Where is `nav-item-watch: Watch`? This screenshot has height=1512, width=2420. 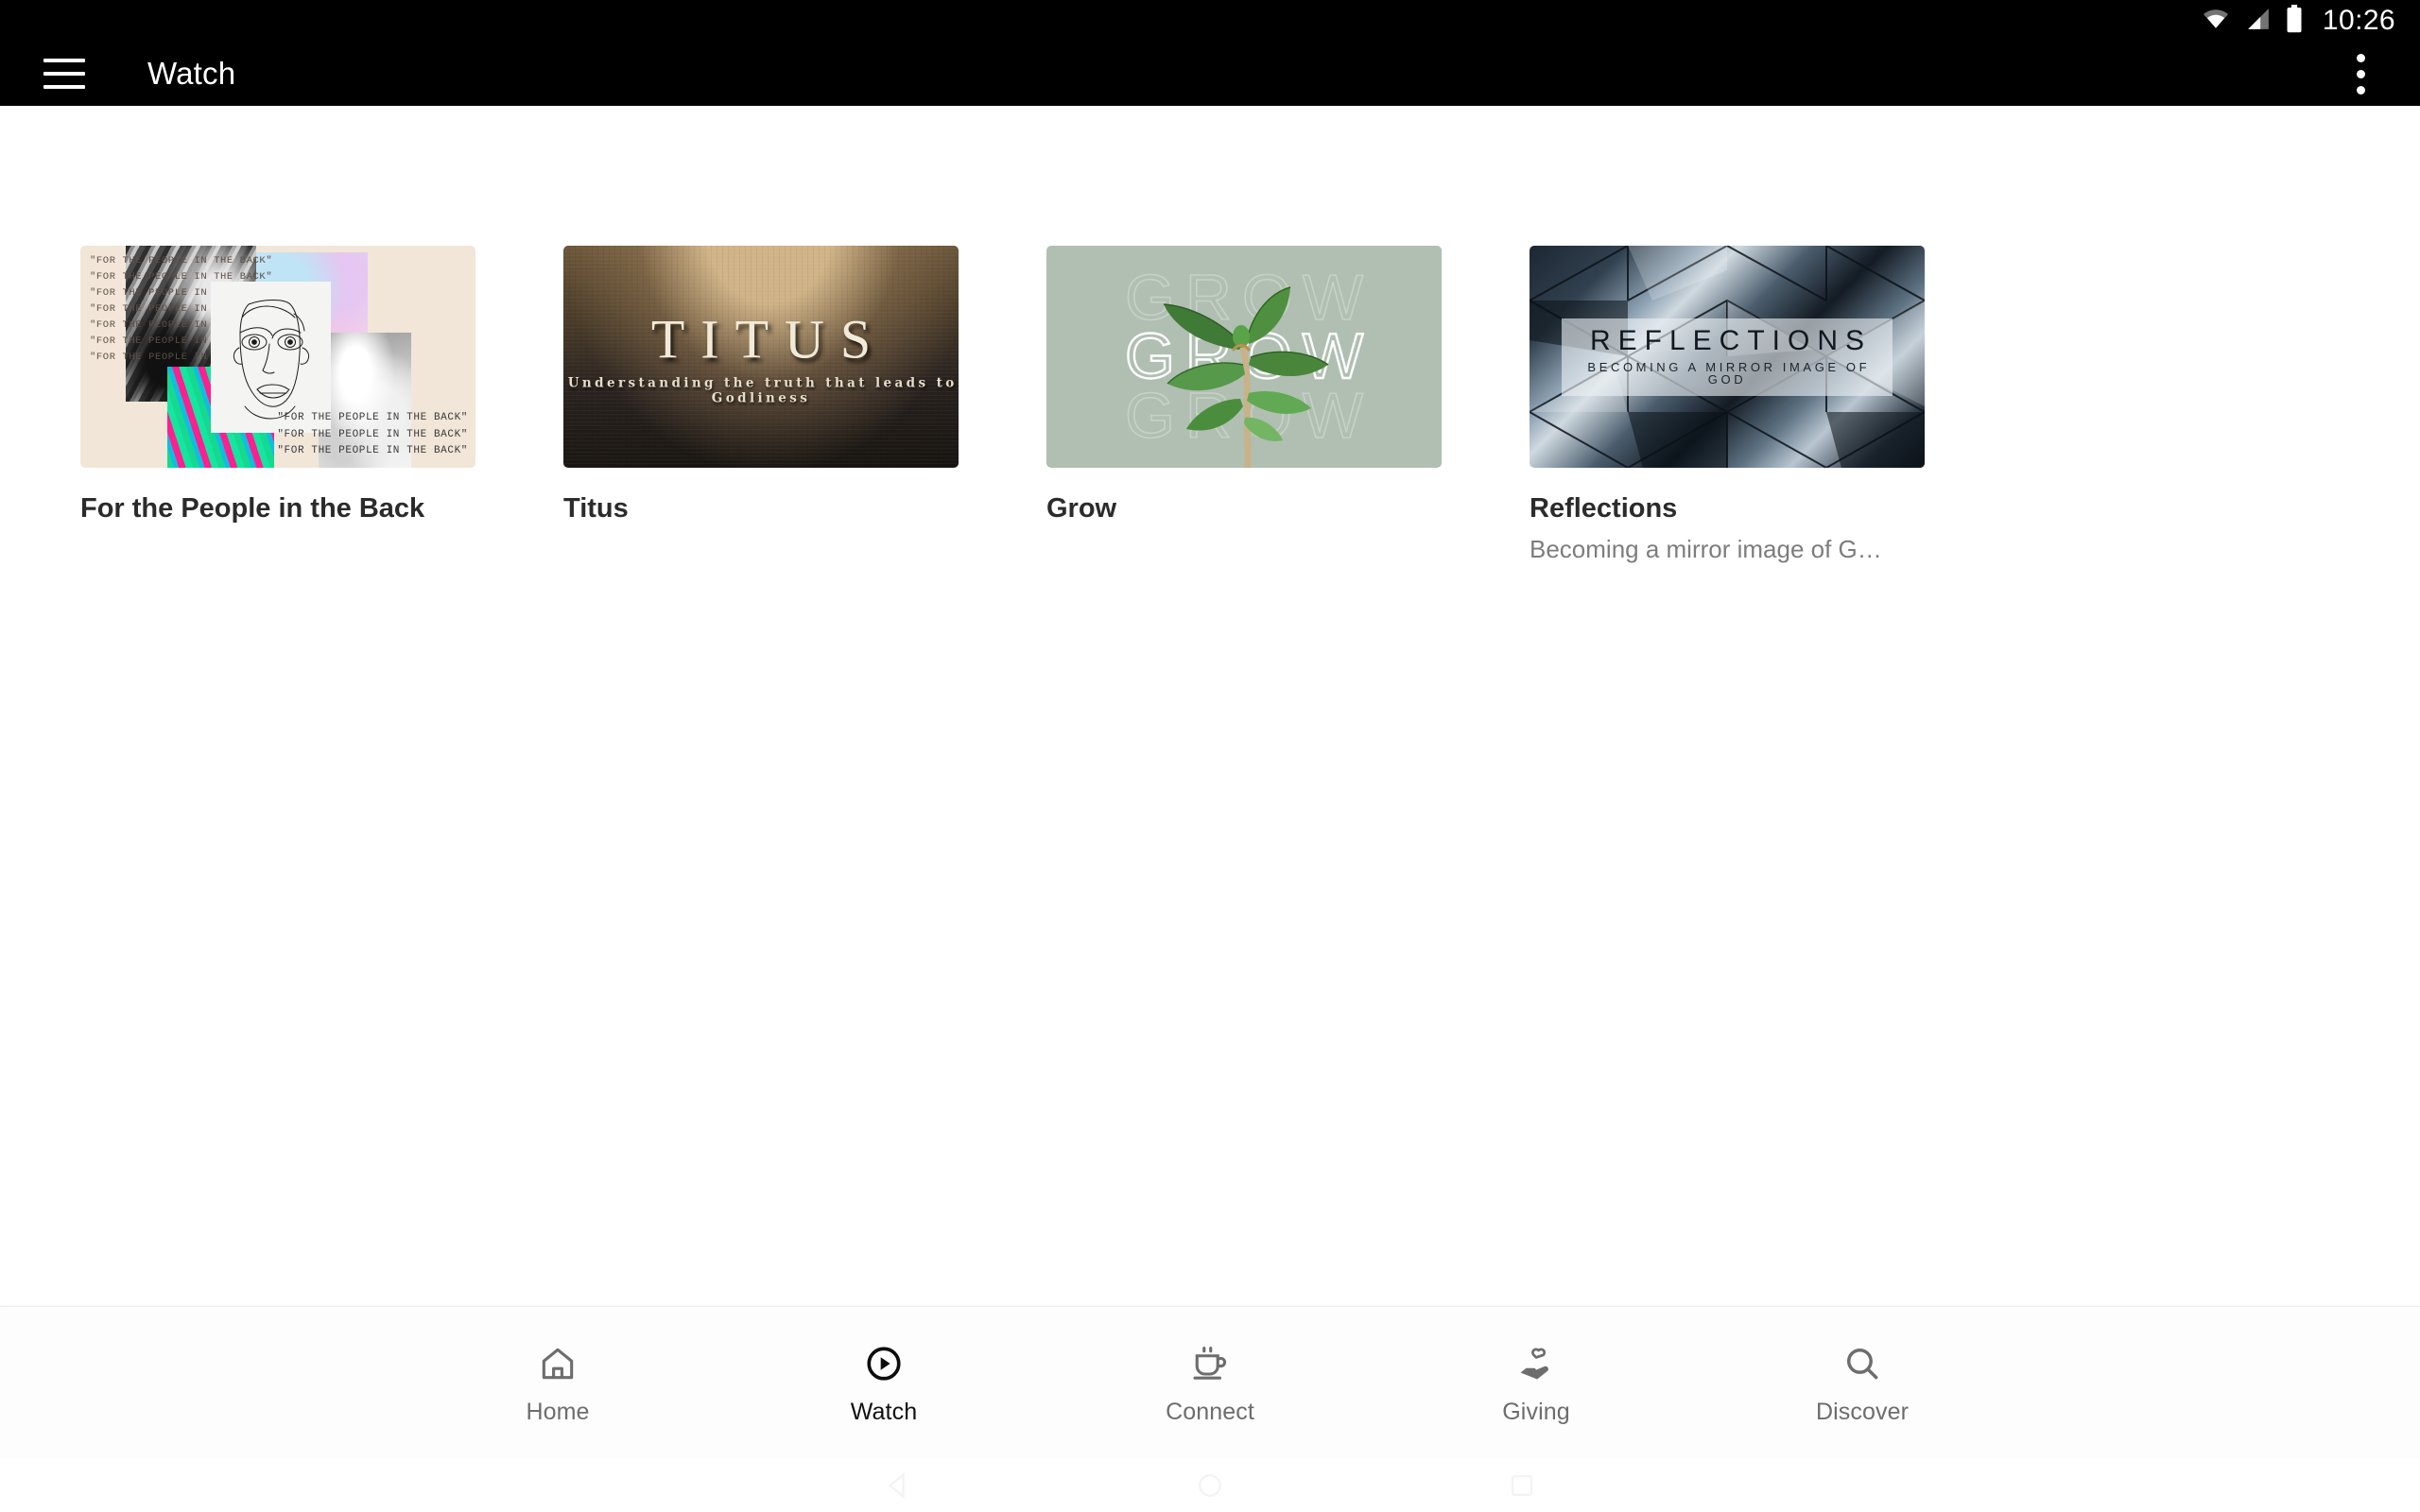
nav-item-watch: Watch is located at coordinates (884, 1383).